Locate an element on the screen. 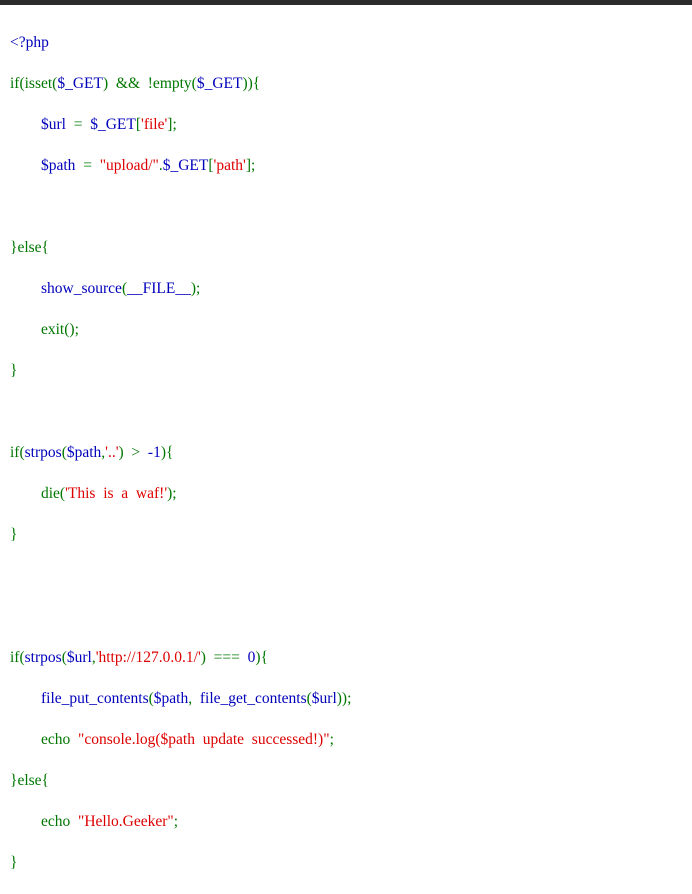 This screenshot has width=692, height=894. code-token: 'path' is located at coordinates (229, 165).